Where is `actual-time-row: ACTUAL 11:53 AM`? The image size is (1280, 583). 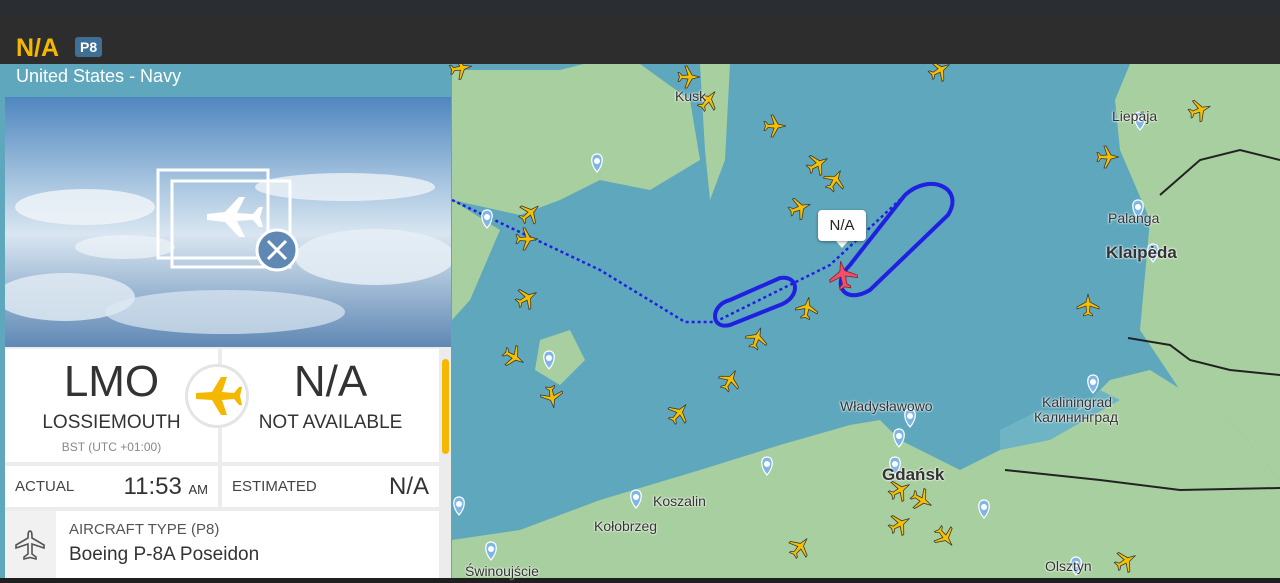 actual-time-row: ACTUAL 11:53 AM is located at coordinates (111, 486).